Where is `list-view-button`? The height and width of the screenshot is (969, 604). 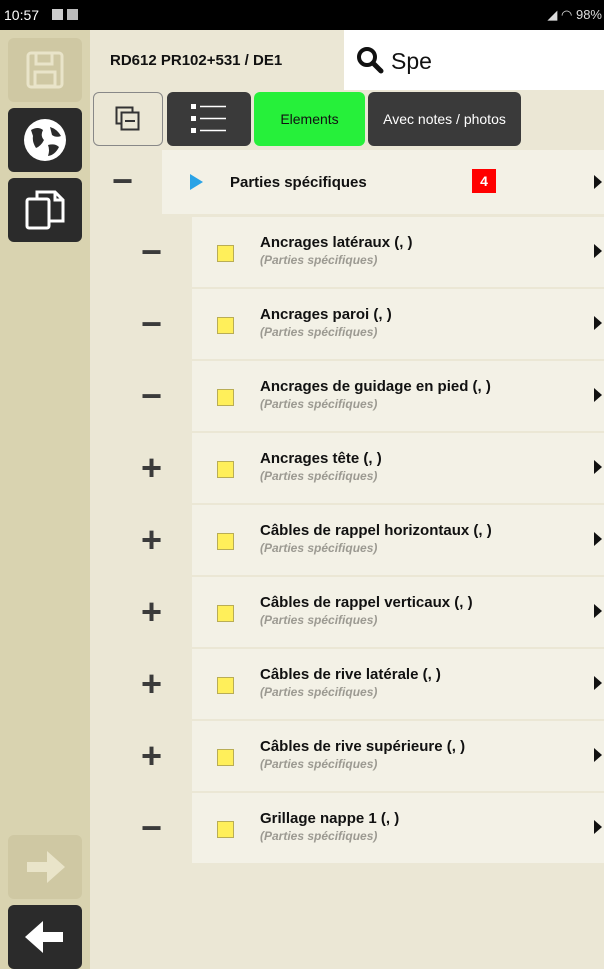 list-view-button is located at coordinates (209, 119).